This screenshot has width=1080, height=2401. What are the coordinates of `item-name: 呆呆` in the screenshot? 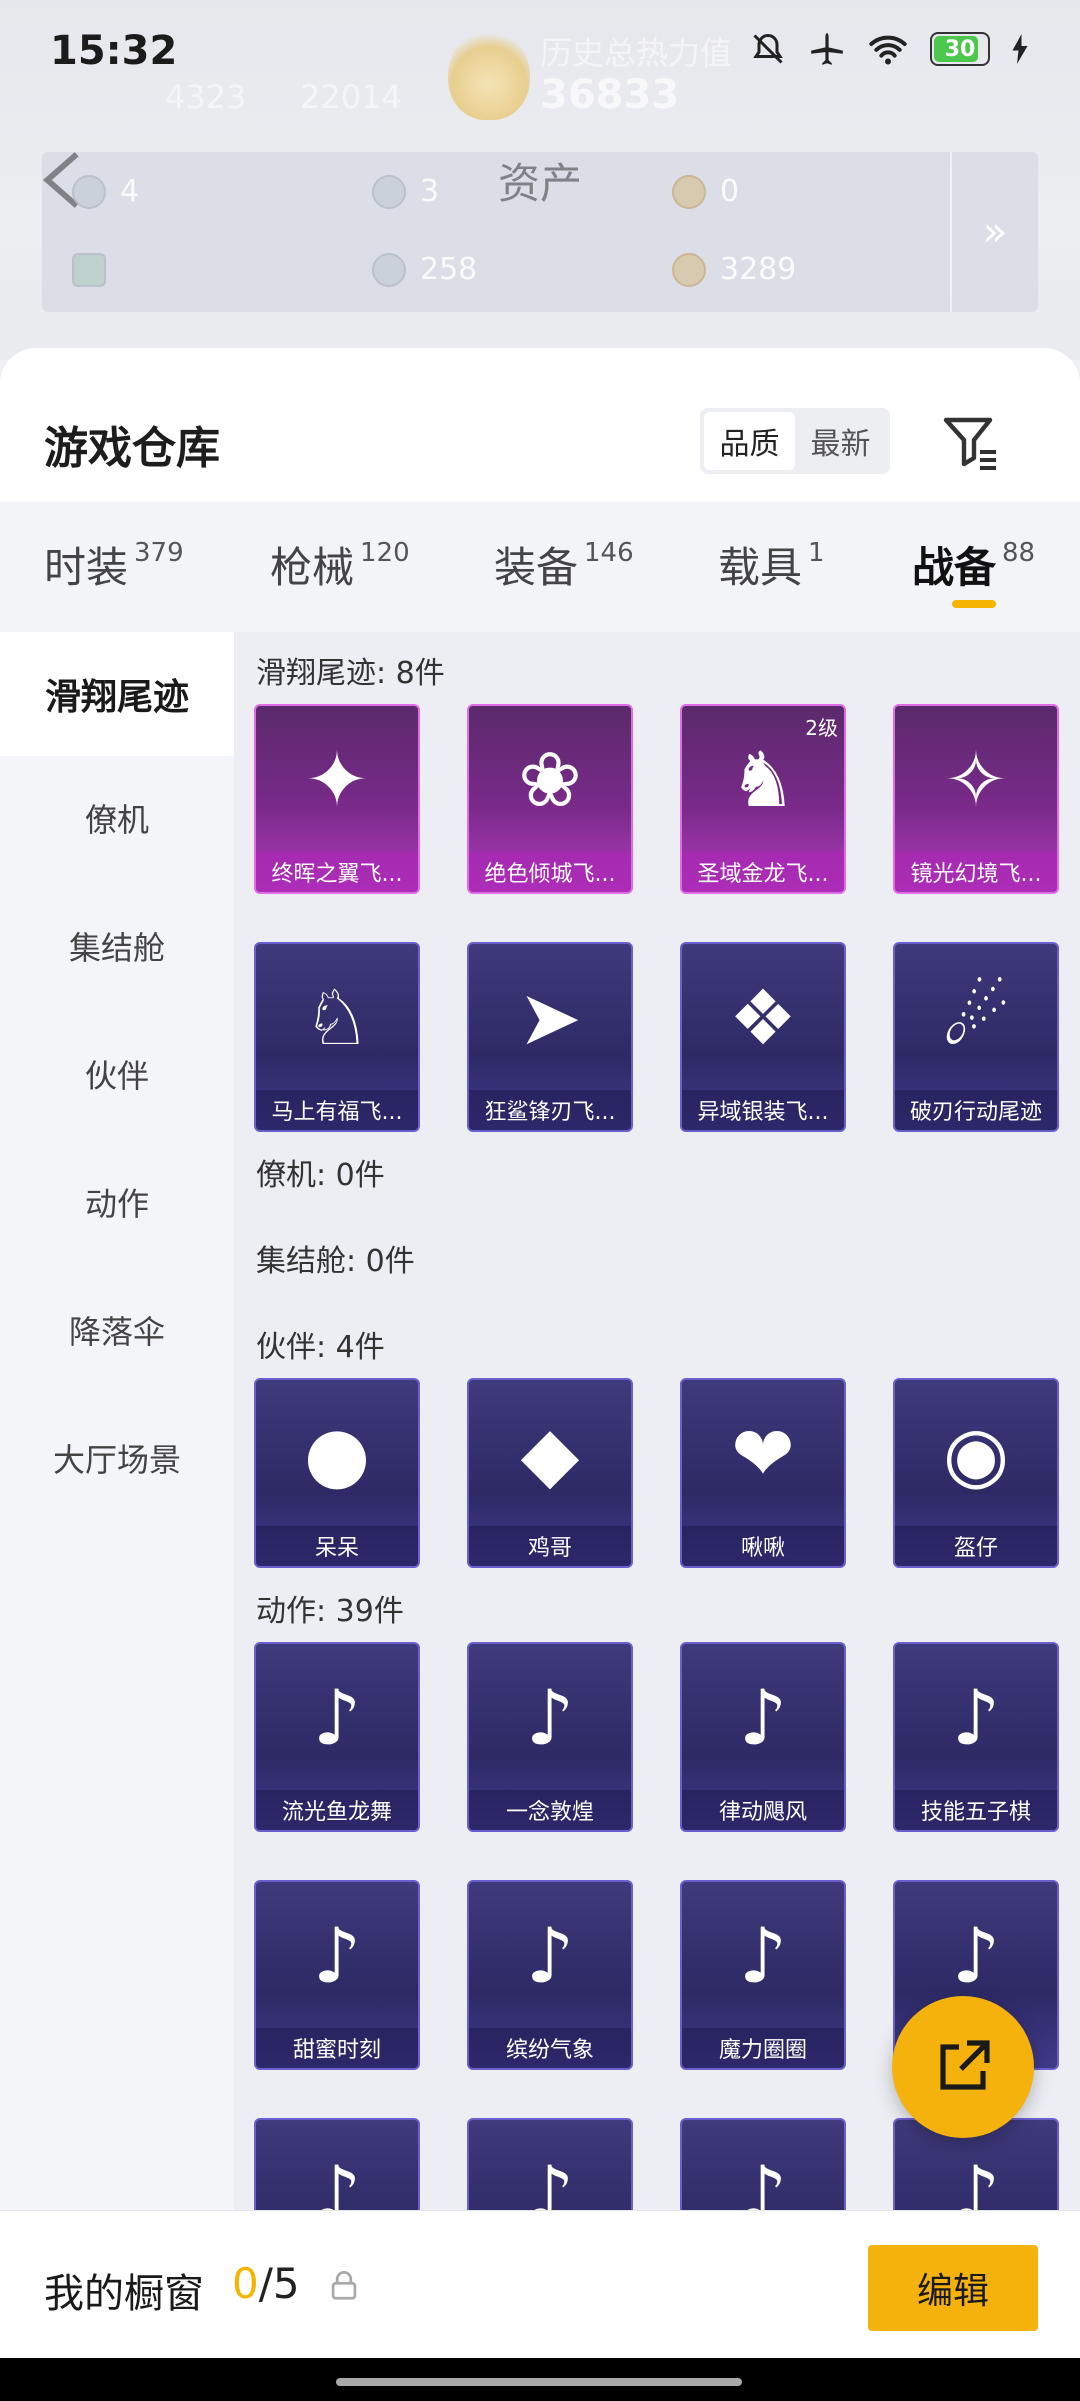 It's located at (337, 1546).